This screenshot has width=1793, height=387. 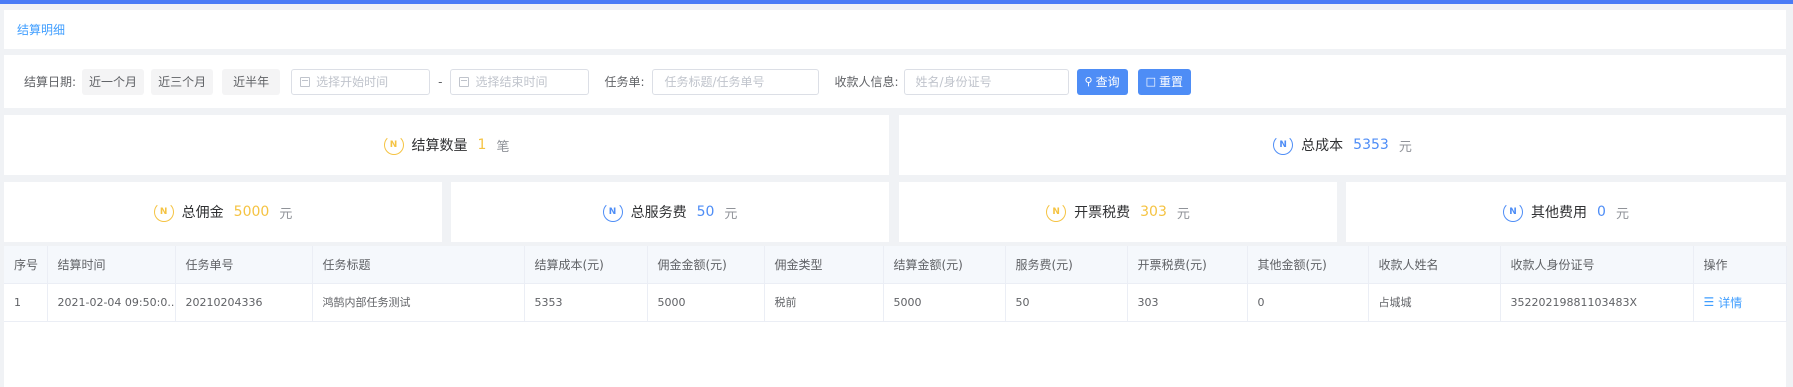 What do you see at coordinates (1102, 213) in the screenshot?
I see `summary-invoice-tax-label: 开票税费` at bounding box center [1102, 213].